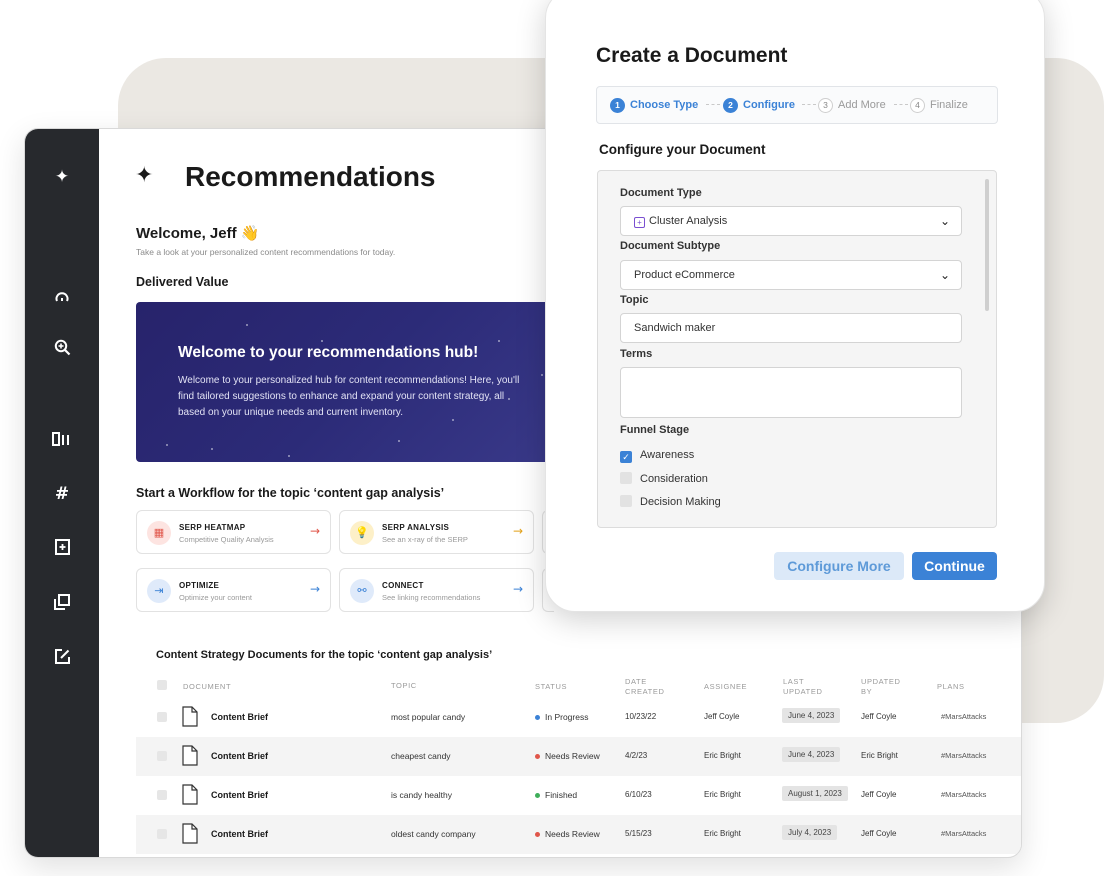 This screenshot has height=876, width=1120. What do you see at coordinates (62, 494) in the screenshot?
I see `hashtag-icon: #` at bounding box center [62, 494].